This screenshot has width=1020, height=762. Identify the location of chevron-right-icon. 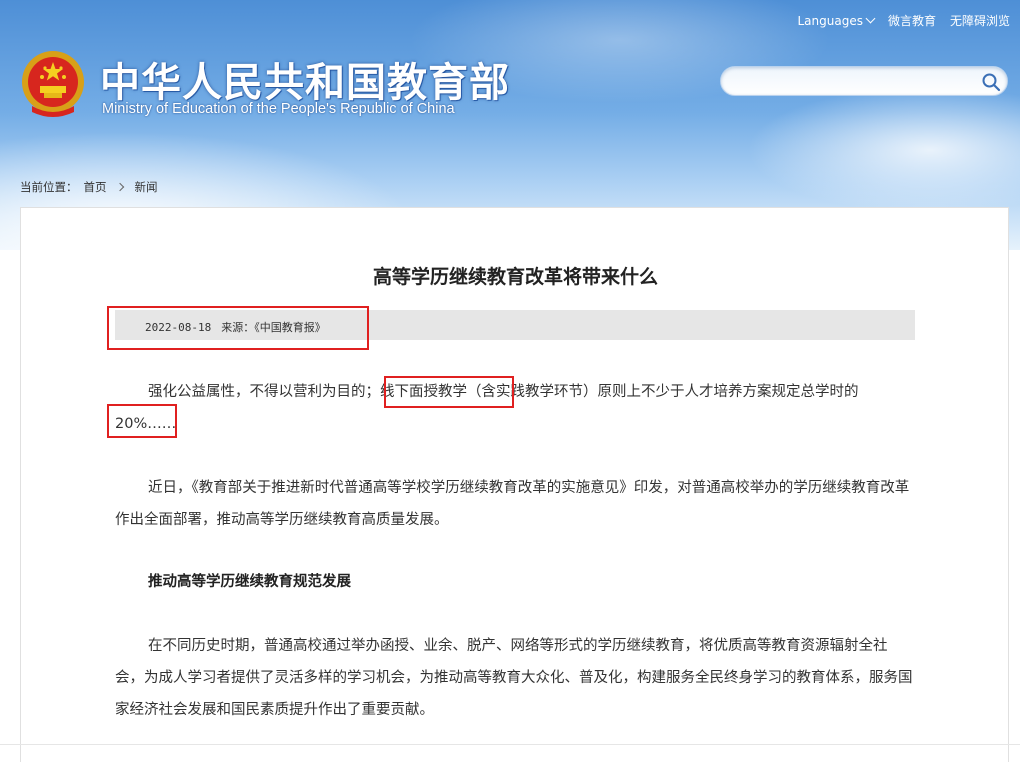
(119, 187).